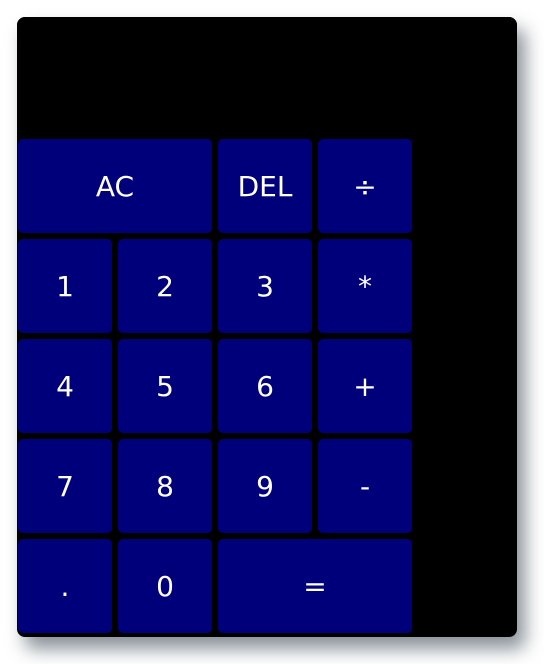 The width and height of the screenshot is (544, 664). What do you see at coordinates (165, 486) in the screenshot?
I see `digit-8-button: 8` at bounding box center [165, 486].